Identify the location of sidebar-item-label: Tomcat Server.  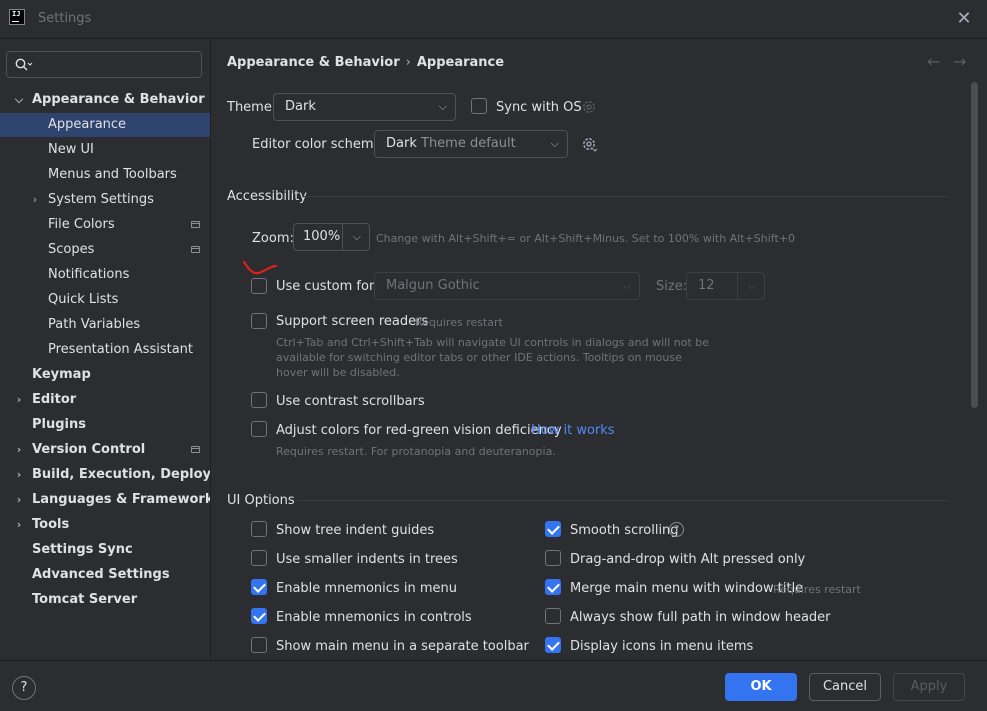
(85, 599).